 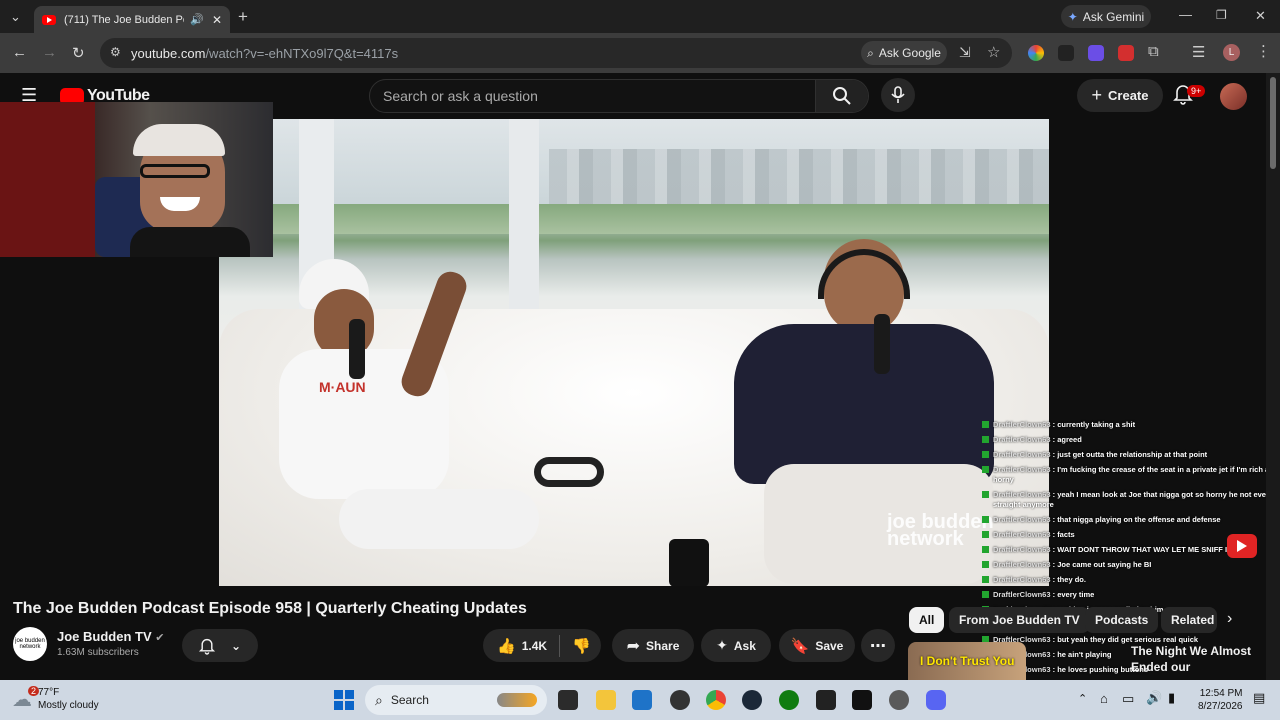 I want to click on like-dislike-group: 👍 1.4K 👎, so click(x=542, y=645).